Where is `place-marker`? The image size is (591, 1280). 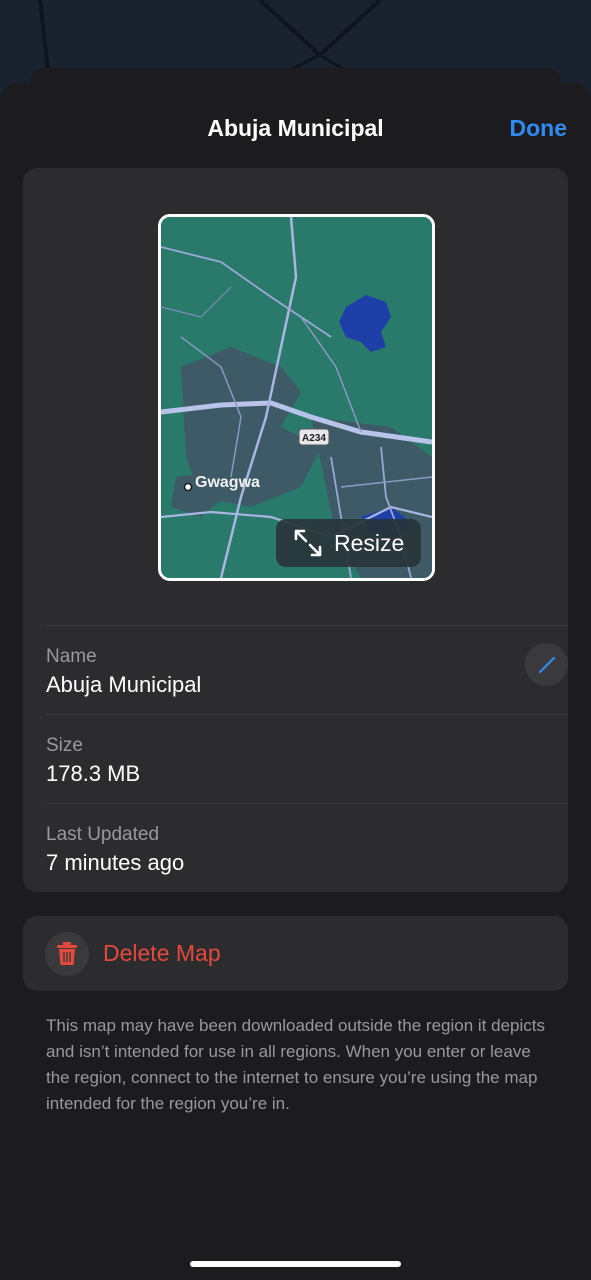
place-marker is located at coordinates (188, 487).